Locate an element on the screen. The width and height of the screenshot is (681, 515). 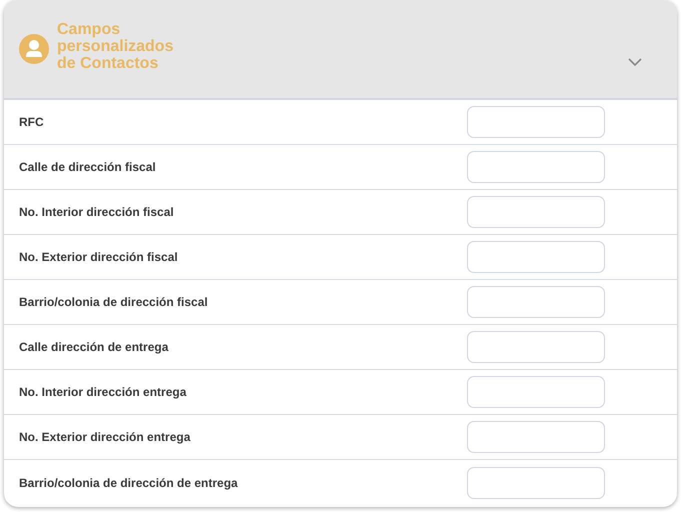
field-label: Barrio/colonia de dirección de entrega is located at coordinates (129, 483).